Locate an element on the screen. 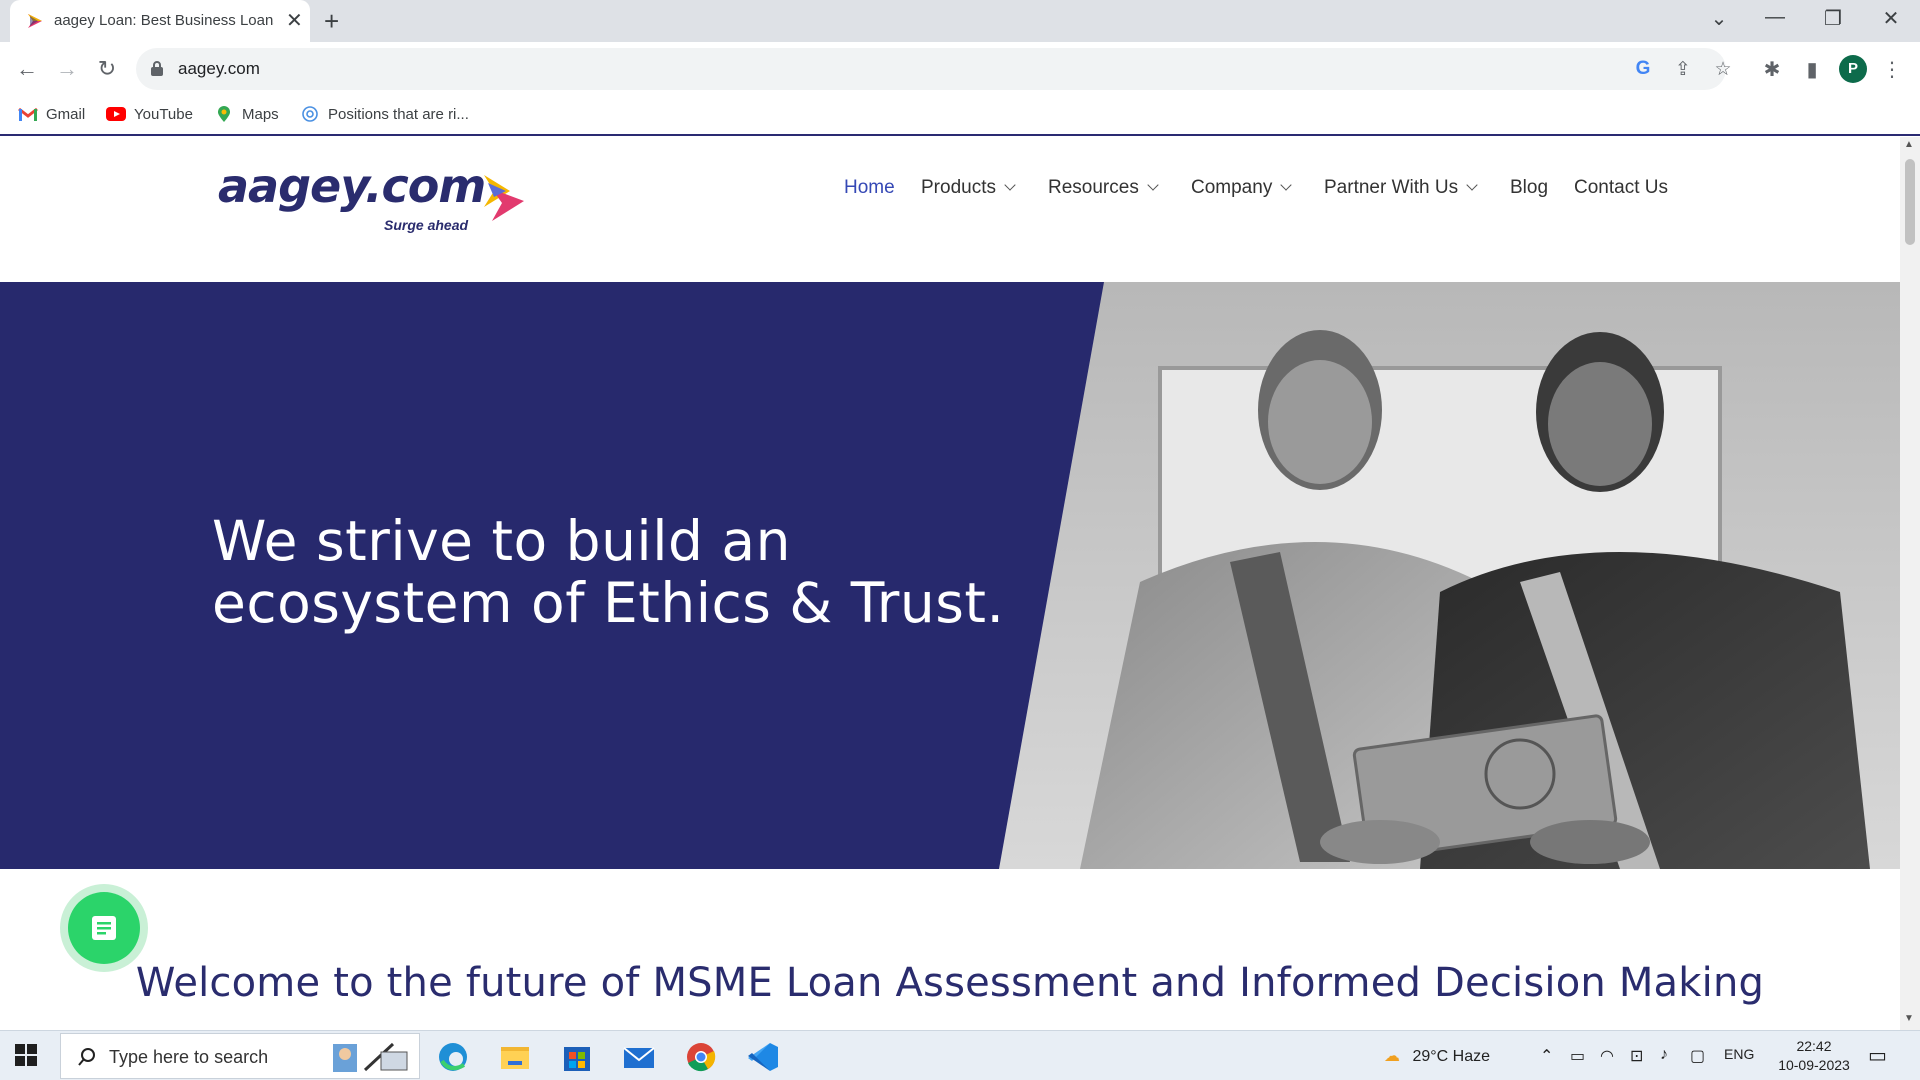  nav-label: Company is located at coordinates (1232, 187).